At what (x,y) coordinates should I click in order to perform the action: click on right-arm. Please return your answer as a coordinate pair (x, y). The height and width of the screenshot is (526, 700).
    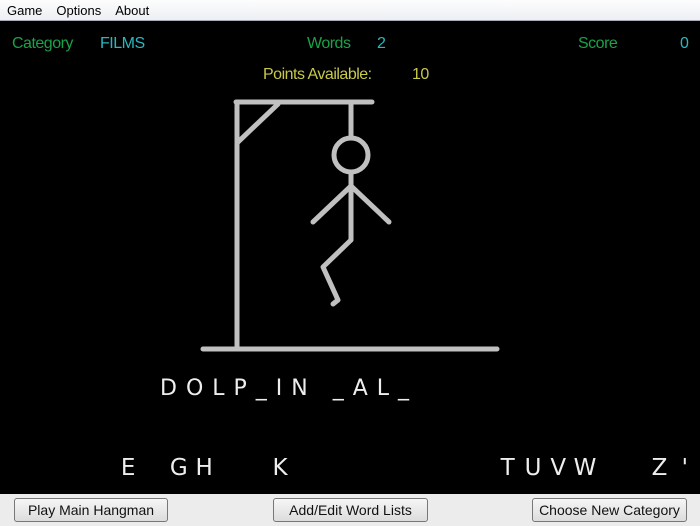
    Looking at the image, I should click on (370, 204).